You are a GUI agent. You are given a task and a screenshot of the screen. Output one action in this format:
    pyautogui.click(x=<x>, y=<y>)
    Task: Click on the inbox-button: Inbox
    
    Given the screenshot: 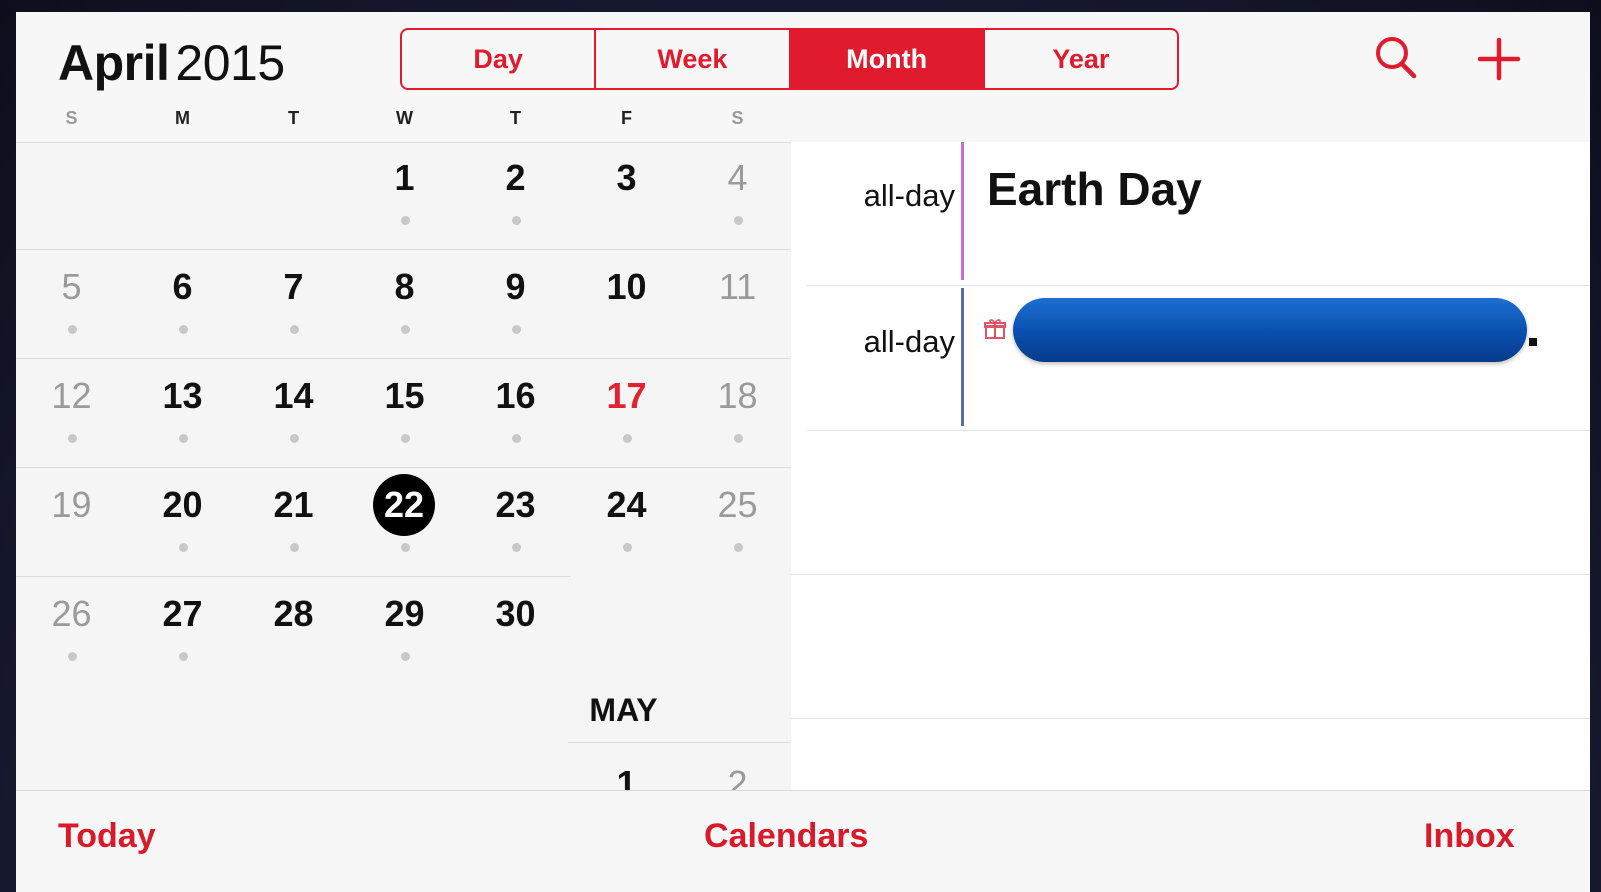 What is the action you would take?
    pyautogui.click(x=1469, y=836)
    